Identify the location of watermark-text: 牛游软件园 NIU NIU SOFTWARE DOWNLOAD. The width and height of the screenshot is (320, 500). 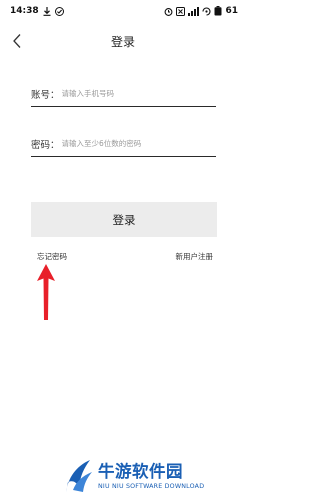
(151, 476).